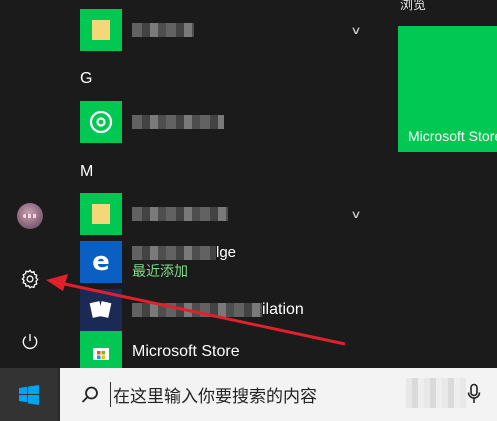 The height and width of the screenshot is (421, 497). I want to click on recently-added-label: 最近添加, so click(160, 271).